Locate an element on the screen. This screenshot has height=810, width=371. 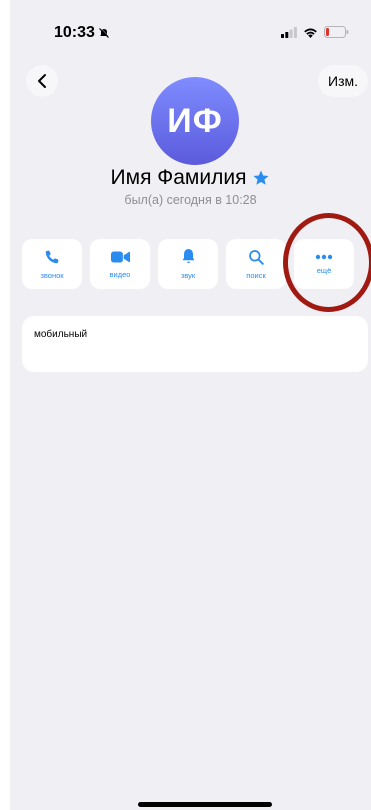
status-indicators is located at coordinates (315, 32).